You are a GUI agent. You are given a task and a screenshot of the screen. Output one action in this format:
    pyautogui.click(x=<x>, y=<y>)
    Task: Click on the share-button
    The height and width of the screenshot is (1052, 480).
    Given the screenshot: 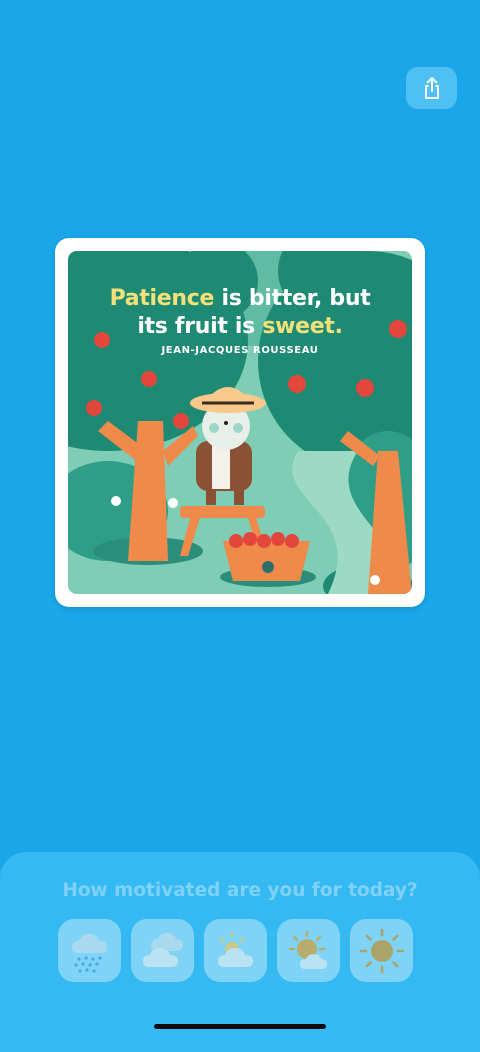 What is the action you would take?
    pyautogui.click(x=431, y=88)
    